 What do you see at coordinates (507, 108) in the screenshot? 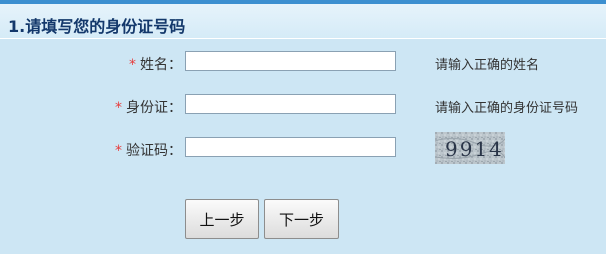
I see `id-card-hint: 请输入正确的身份证号码` at bounding box center [507, 108].